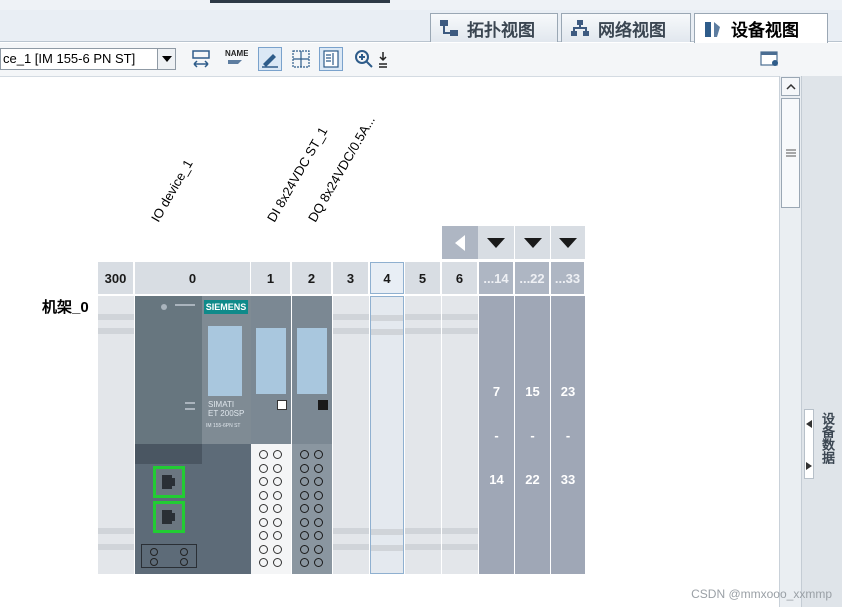  I want to click on device-select: ce_1 [IM 155-6 PN ST], so click(88, 59).